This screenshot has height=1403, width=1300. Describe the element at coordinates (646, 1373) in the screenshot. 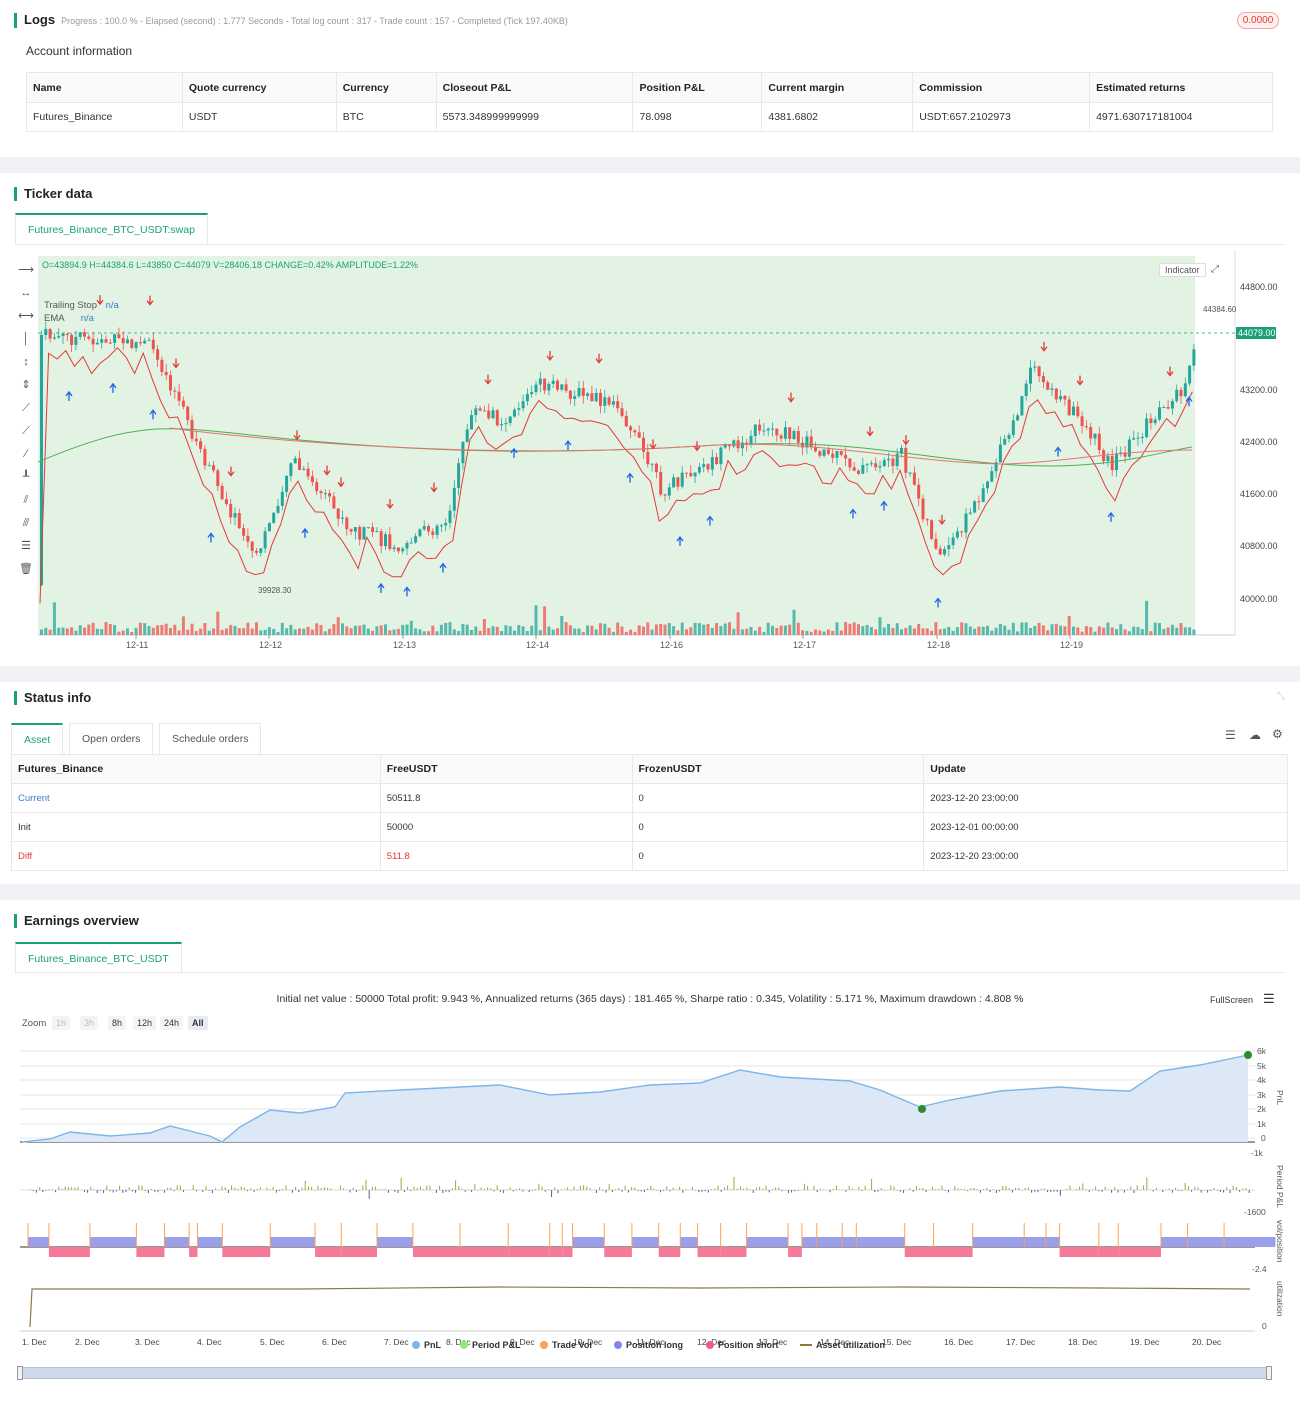

I see `navigator-scrollbar` at that location.